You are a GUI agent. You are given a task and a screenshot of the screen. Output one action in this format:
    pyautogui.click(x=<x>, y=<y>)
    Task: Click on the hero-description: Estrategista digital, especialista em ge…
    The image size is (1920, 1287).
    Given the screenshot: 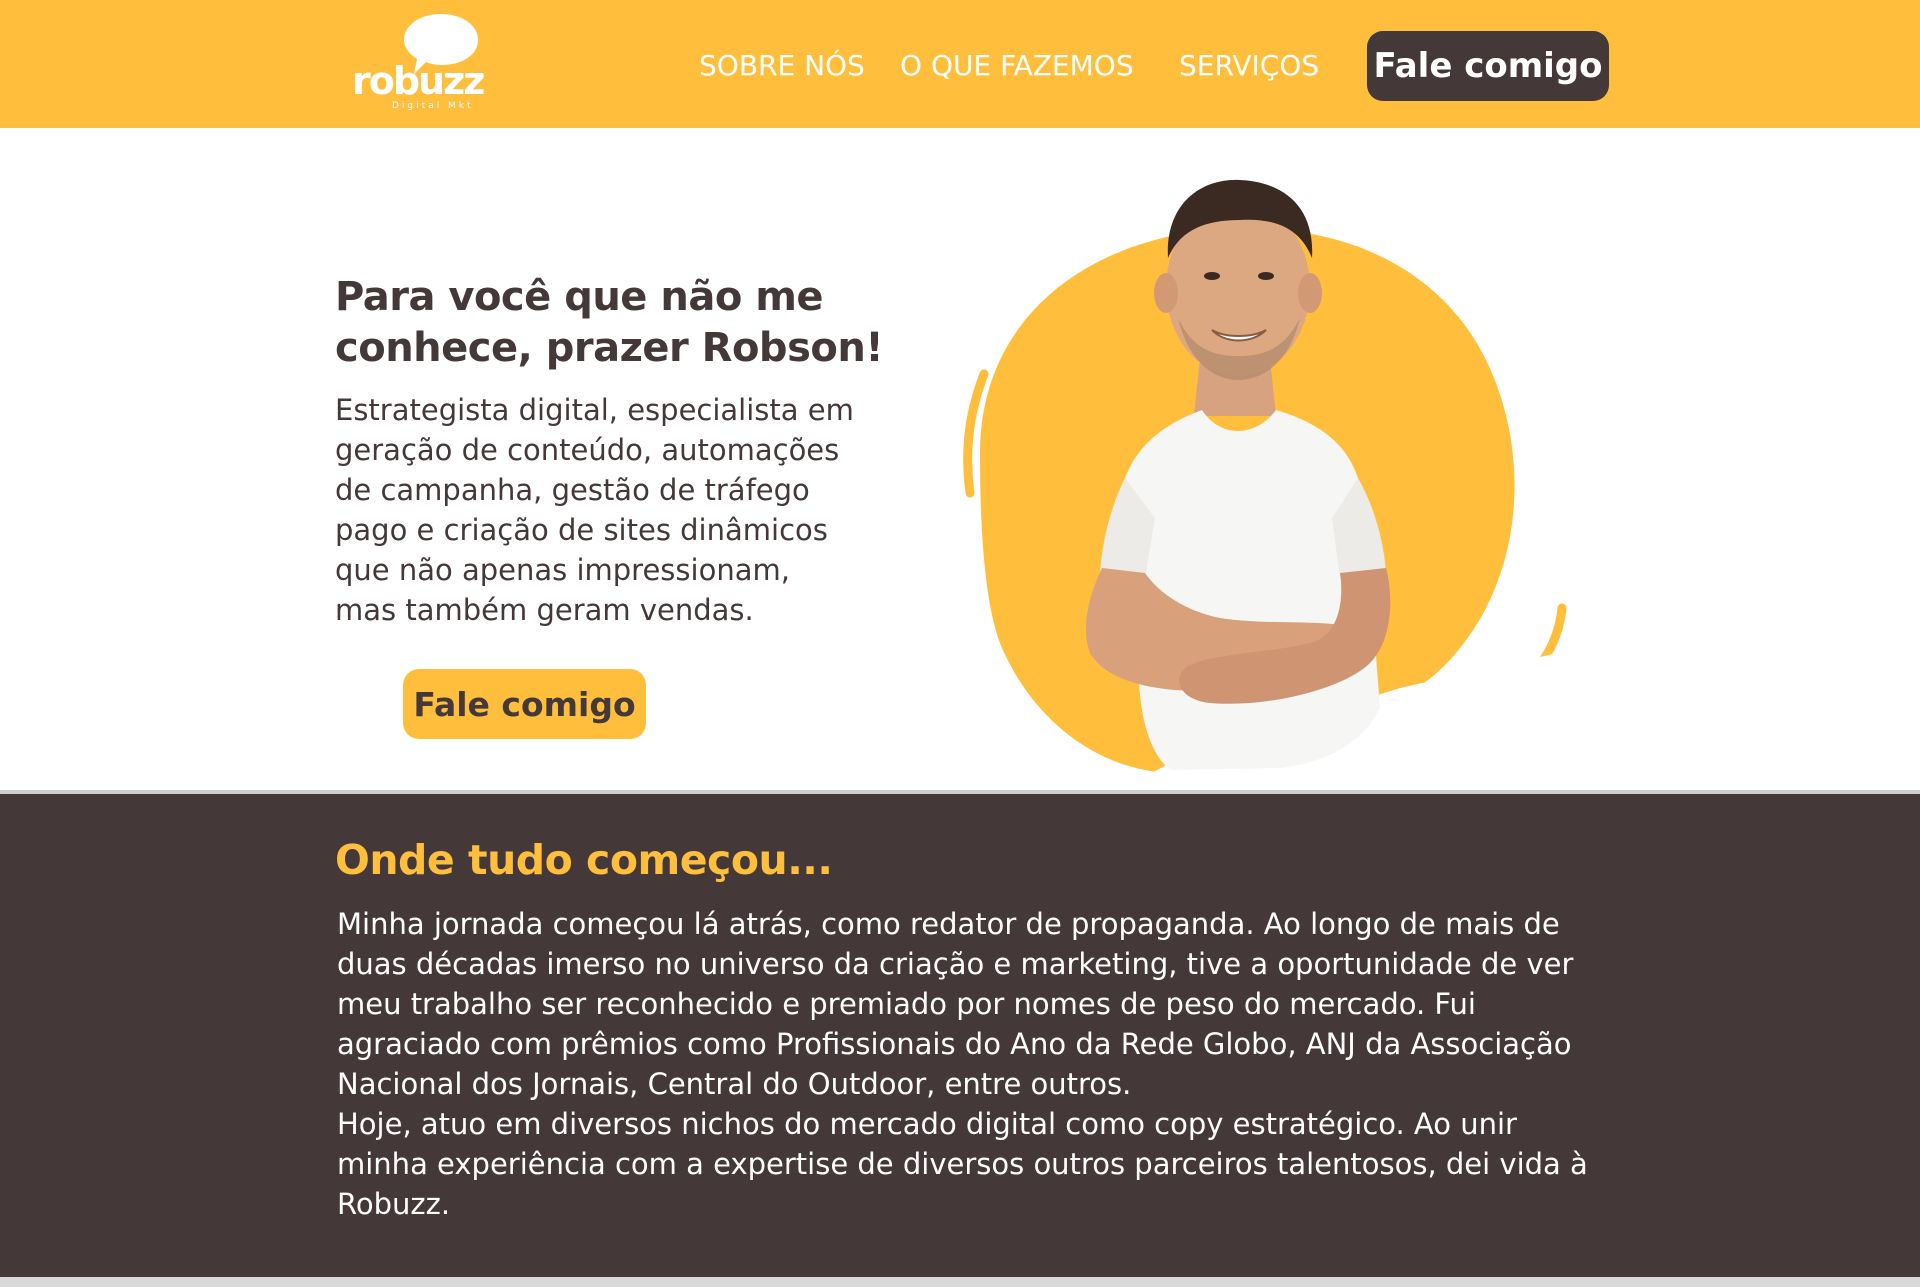 What is the action you would take?
    pyautogui.click(x=594, y=510)
    